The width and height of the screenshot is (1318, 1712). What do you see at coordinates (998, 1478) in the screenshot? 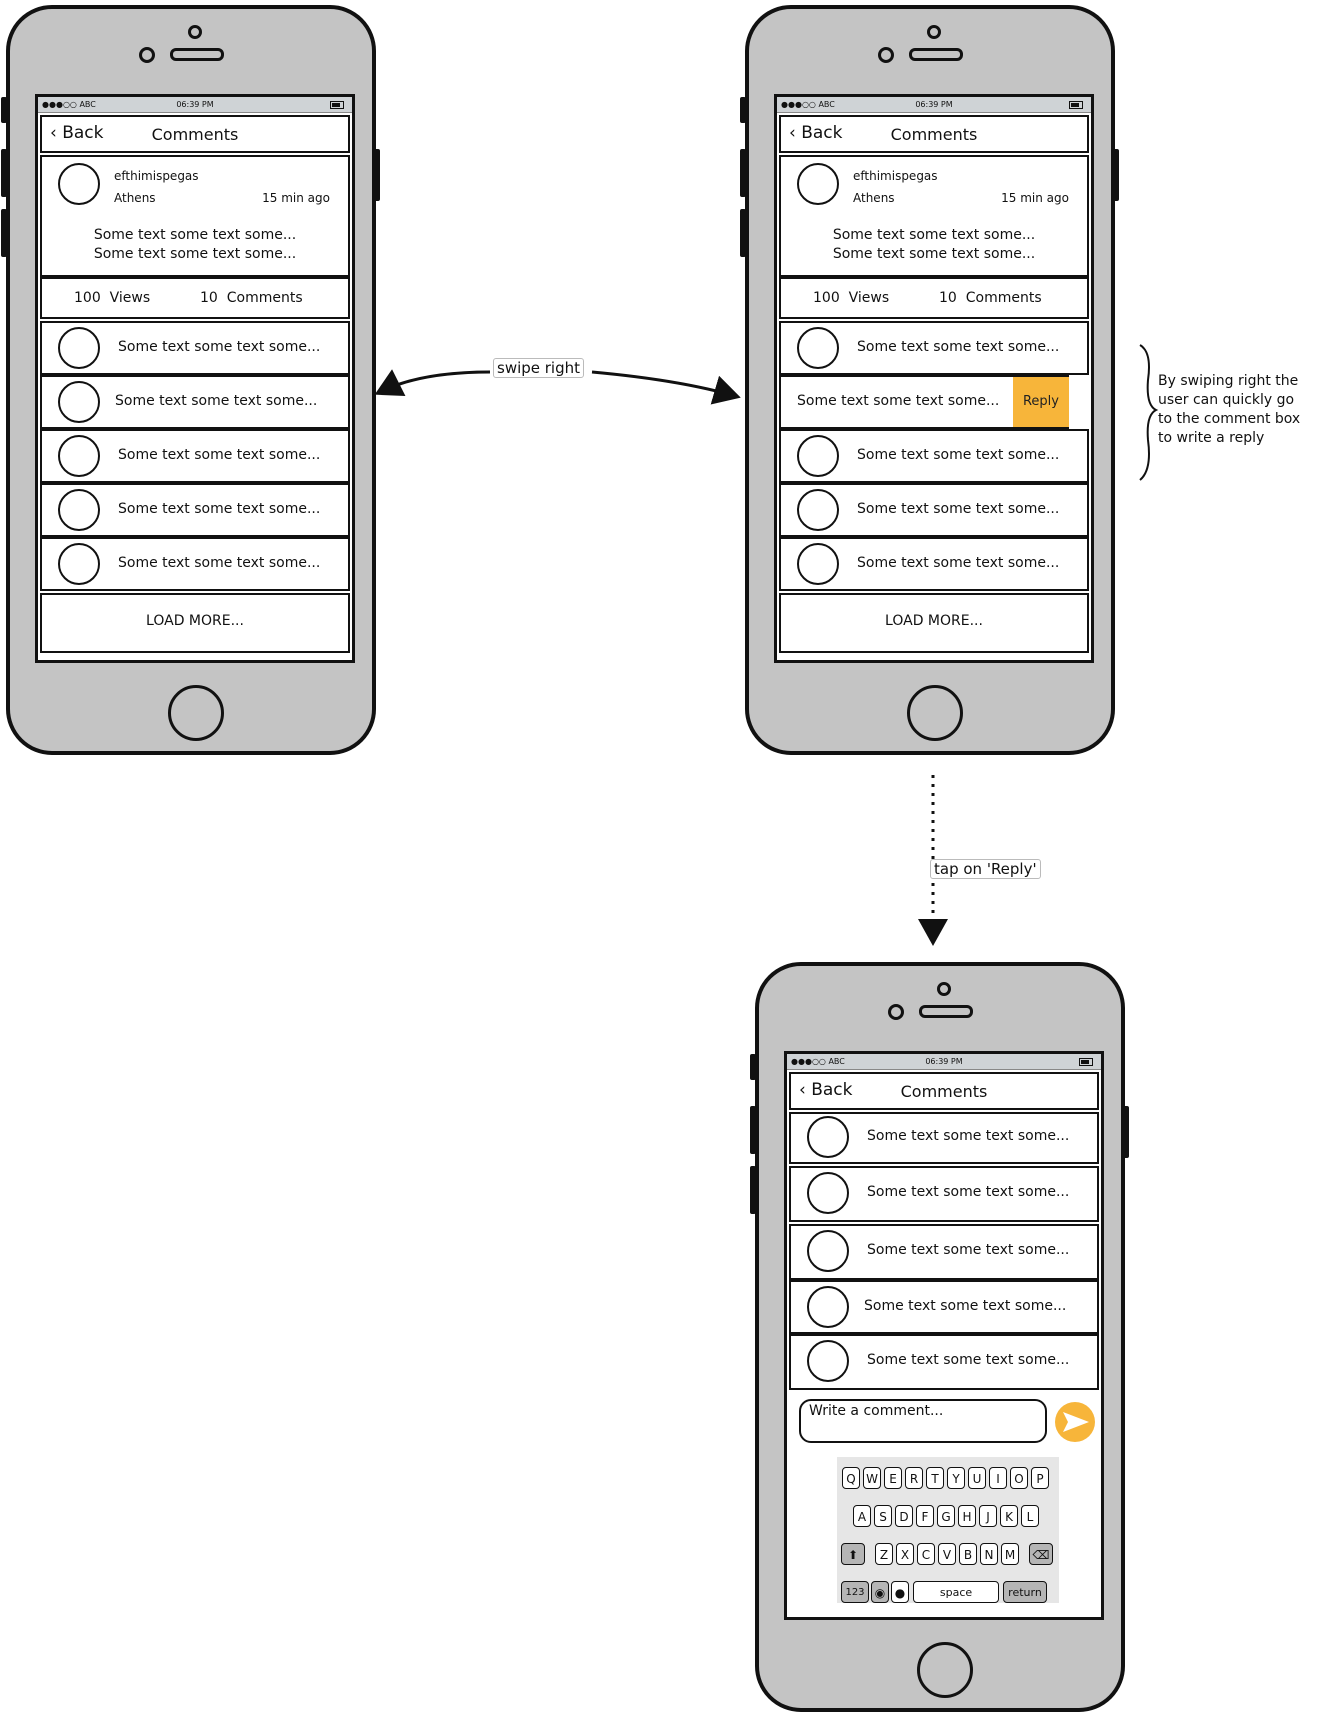
I see `key-i: I` at bounding box center [998, 1478].